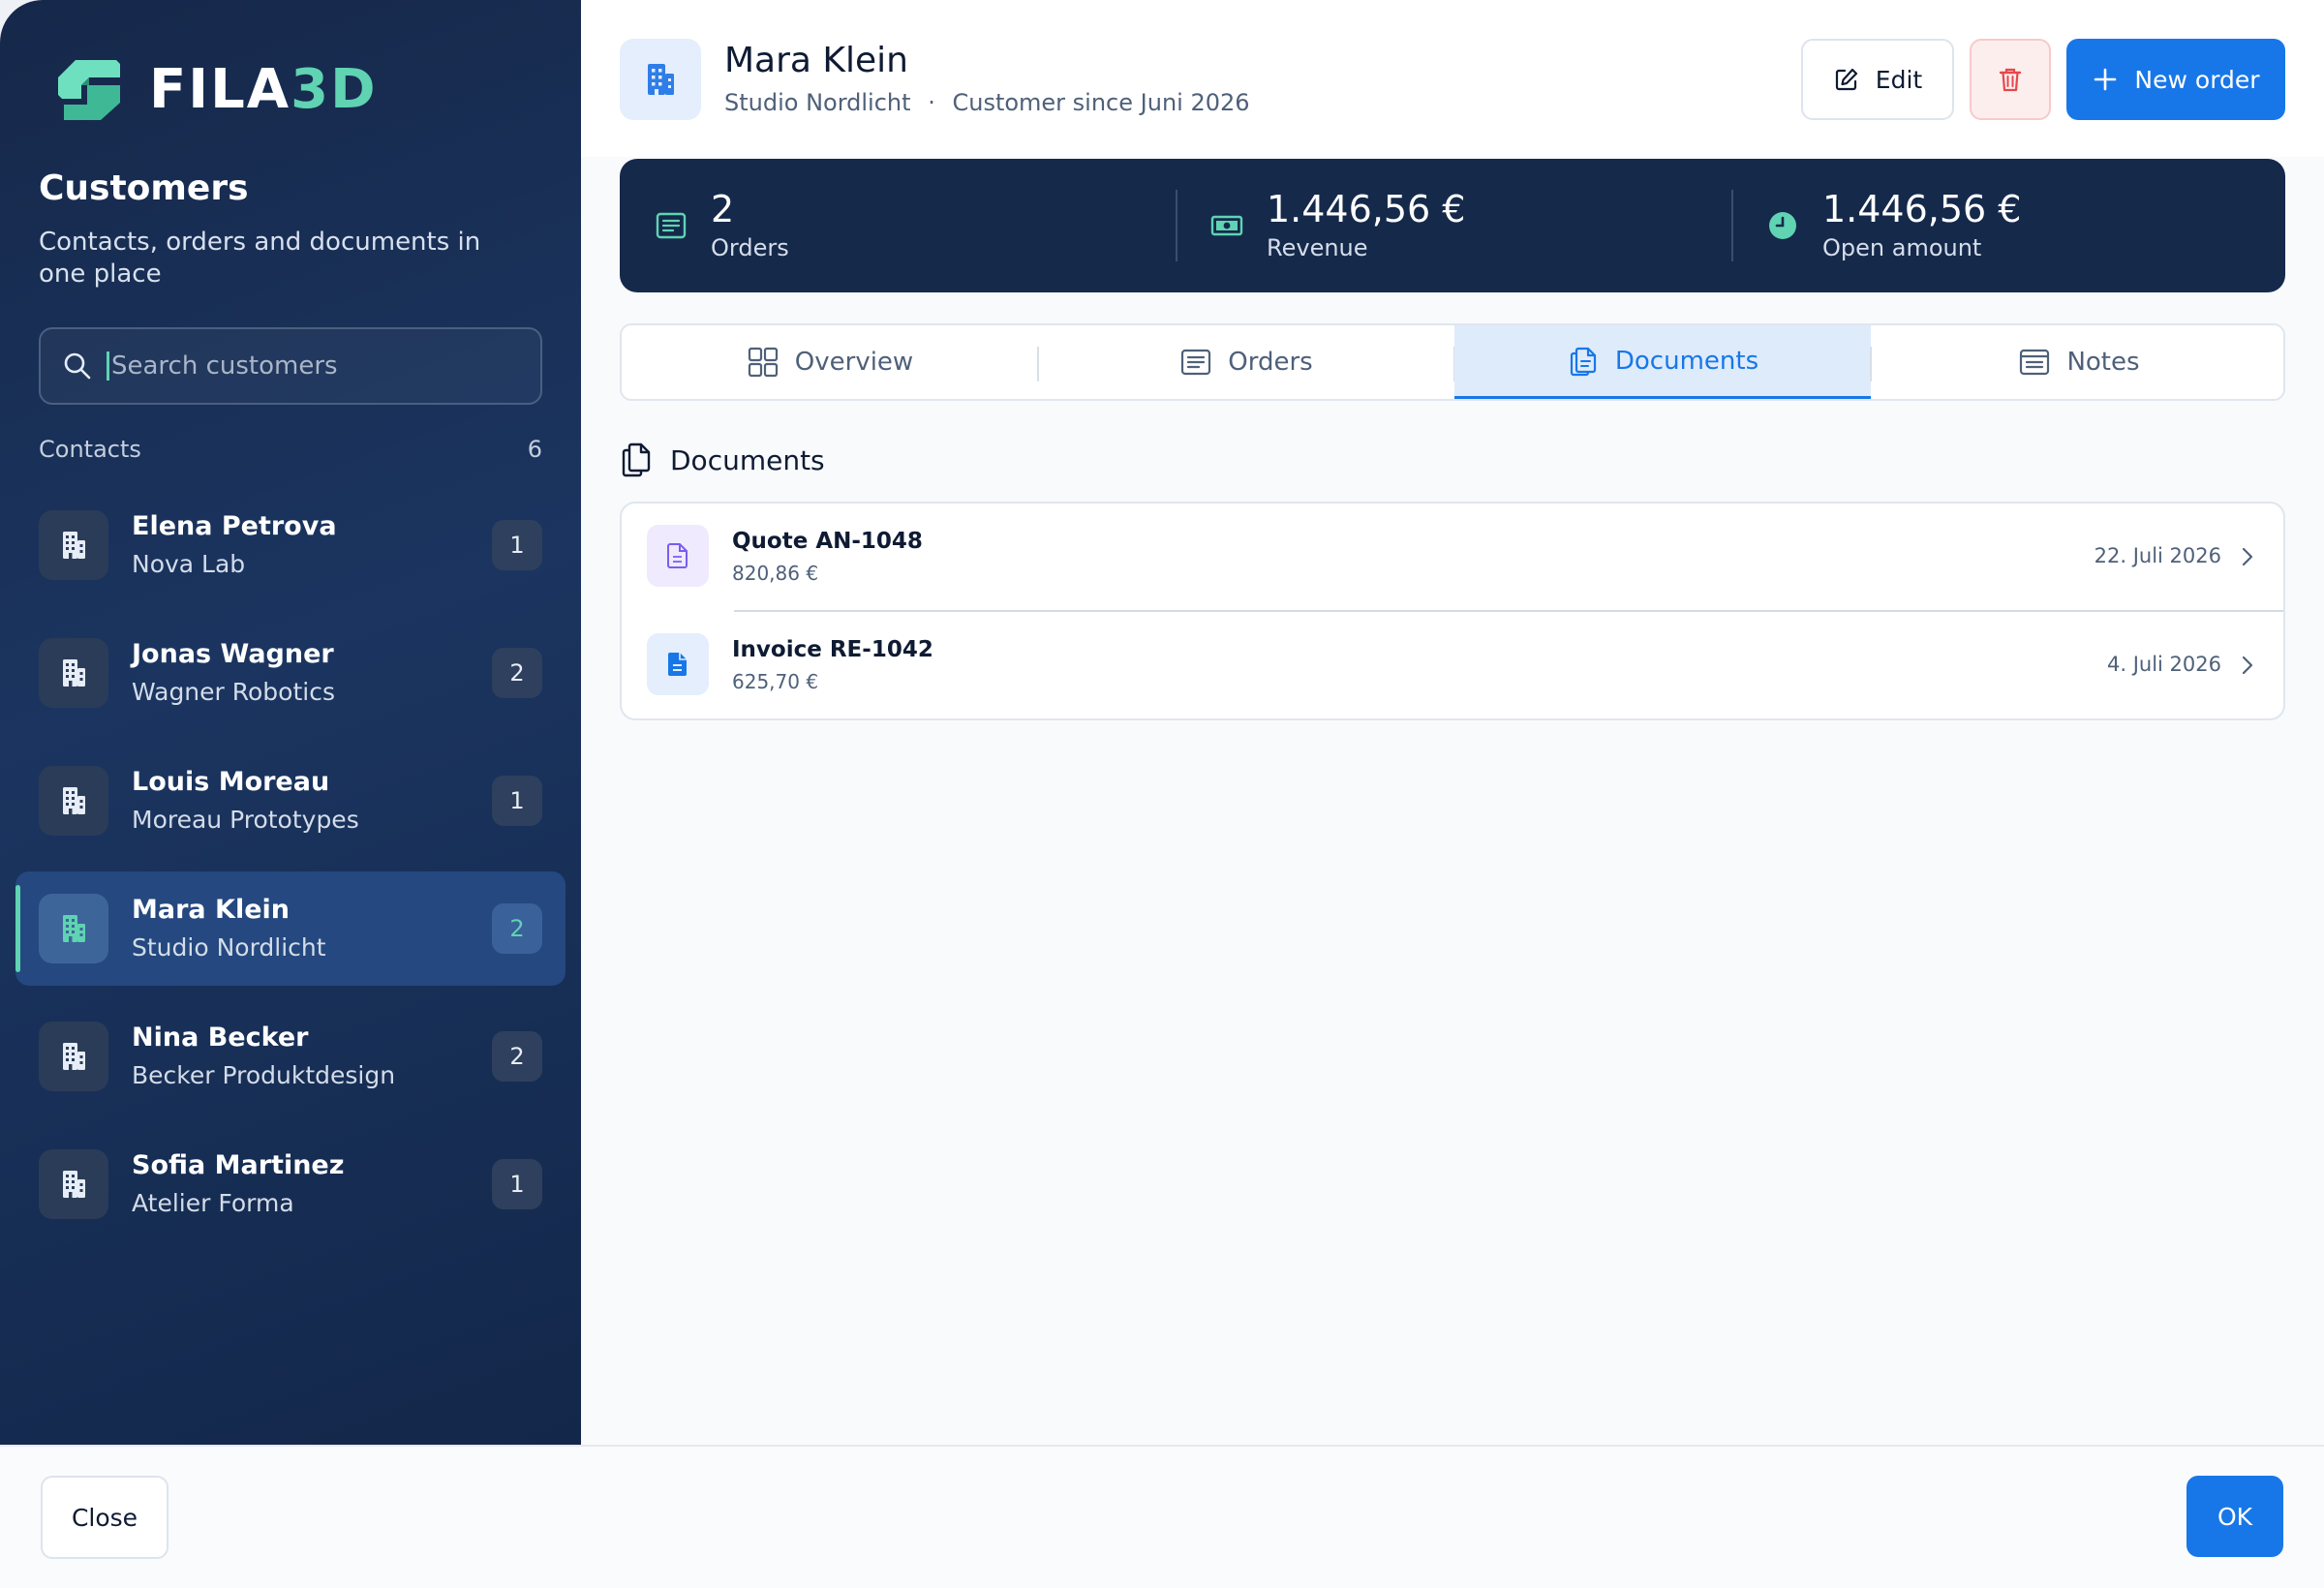  Describe the element at coordinates (1922, 209) in the screenshot. I see `stat-open-value: 1.446,56 €` at that location.